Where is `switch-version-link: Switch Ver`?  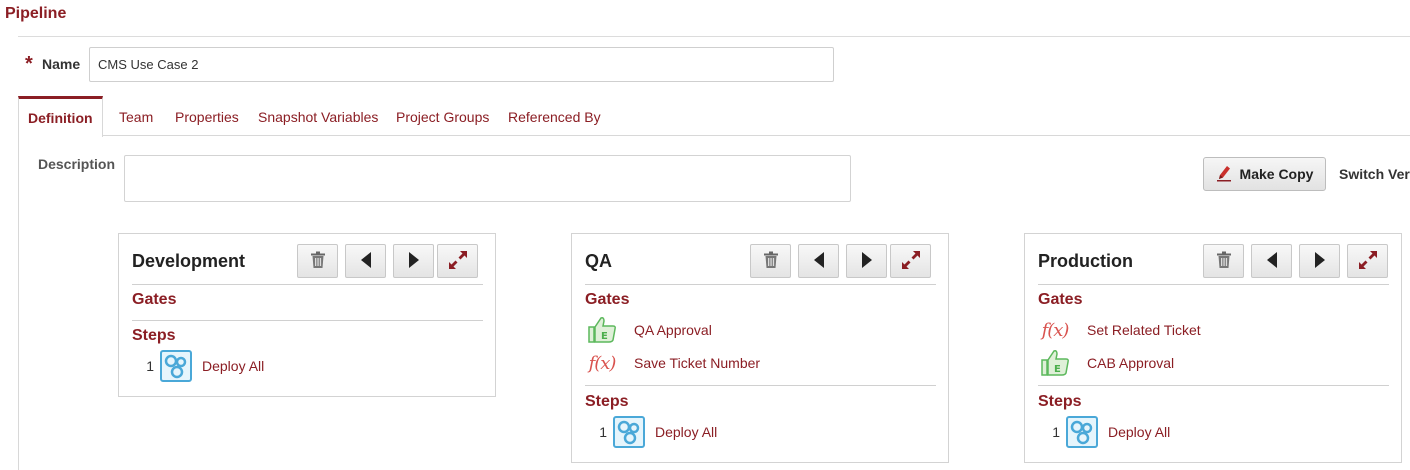
switch-version-link: Switch Ver is located at coordinates (1374, 174).